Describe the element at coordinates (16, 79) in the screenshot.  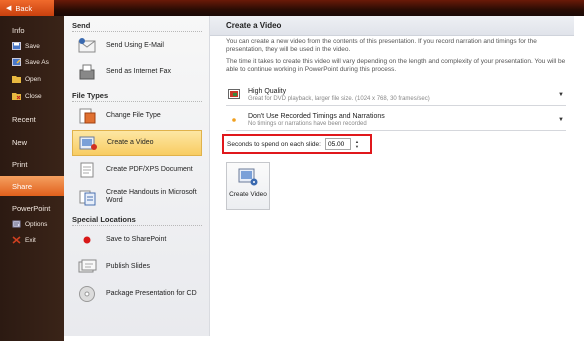
I see `open-folder-icon` at that location.